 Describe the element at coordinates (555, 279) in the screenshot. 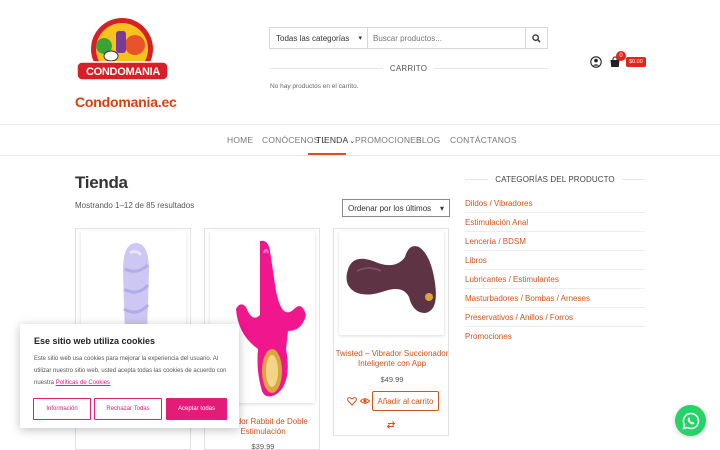

I see `category-link: Lubricantes / Estimulantes` at that location.